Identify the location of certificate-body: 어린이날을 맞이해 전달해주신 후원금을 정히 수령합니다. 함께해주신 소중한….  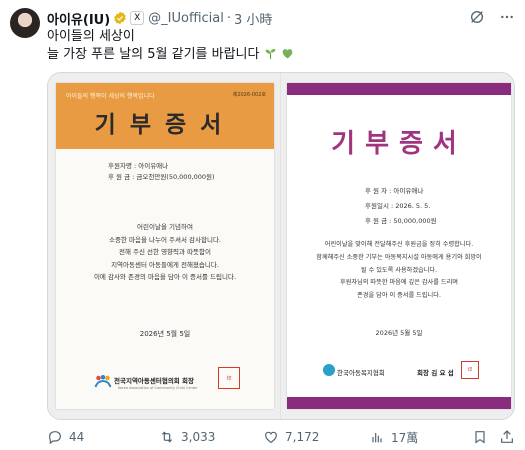
(399, 271).